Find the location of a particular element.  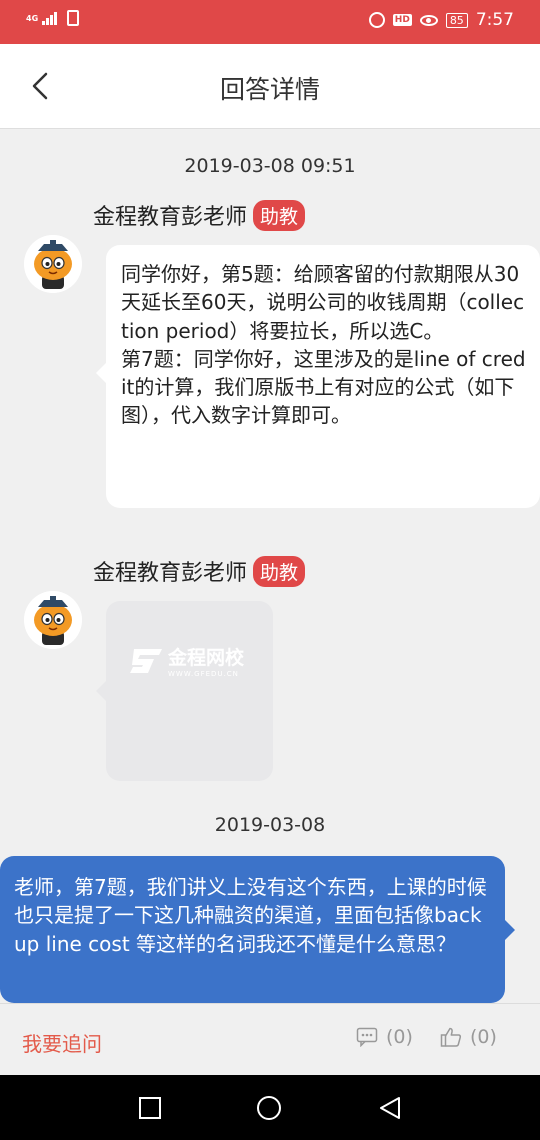

image-message: 金程网校 WWW.GFEDU.CN is located at coordinates (184, 691).